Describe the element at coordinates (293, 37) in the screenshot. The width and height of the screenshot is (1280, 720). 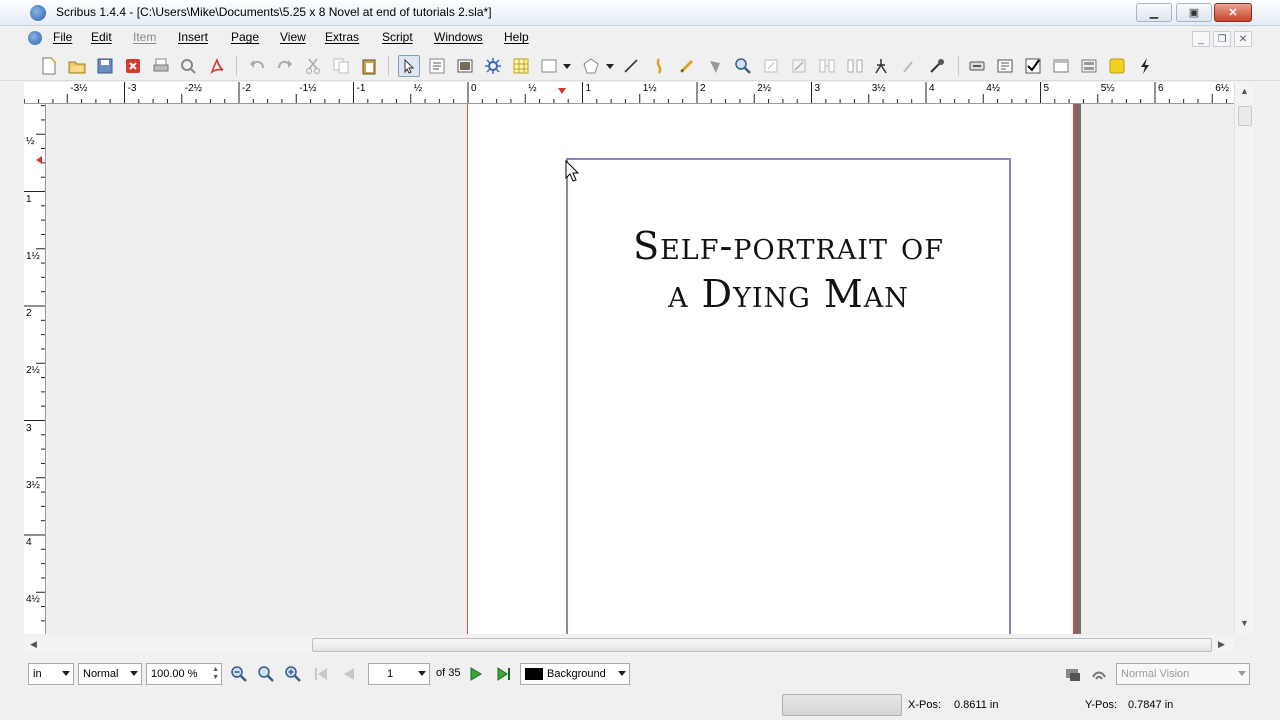
I see `menu-view: View` at that location.